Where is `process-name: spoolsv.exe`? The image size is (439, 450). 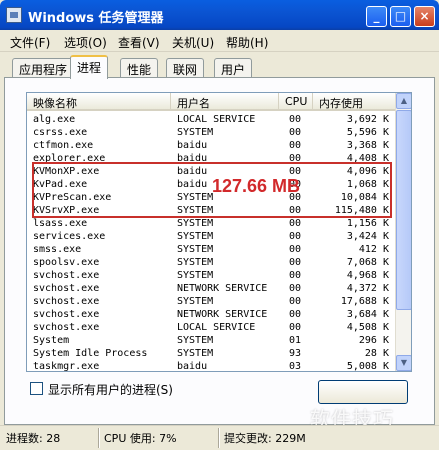
process-name: spoolsv.exe is located at coordinates (66, 262).